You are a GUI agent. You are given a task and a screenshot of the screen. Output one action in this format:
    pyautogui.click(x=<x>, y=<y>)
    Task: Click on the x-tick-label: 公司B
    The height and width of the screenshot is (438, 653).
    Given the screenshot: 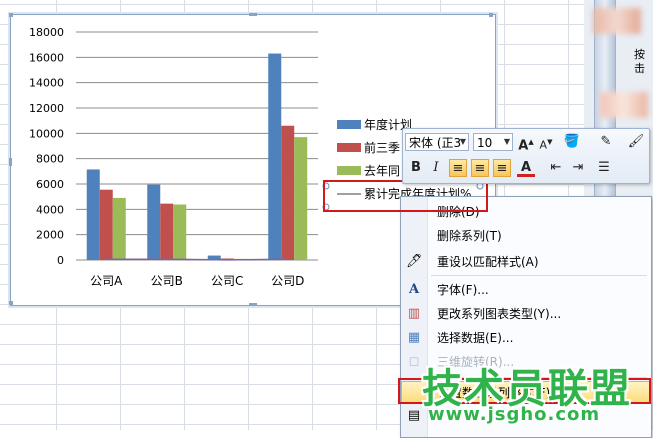 What is the action you would take?
    pyautogui.click(x=167, y=281)
    